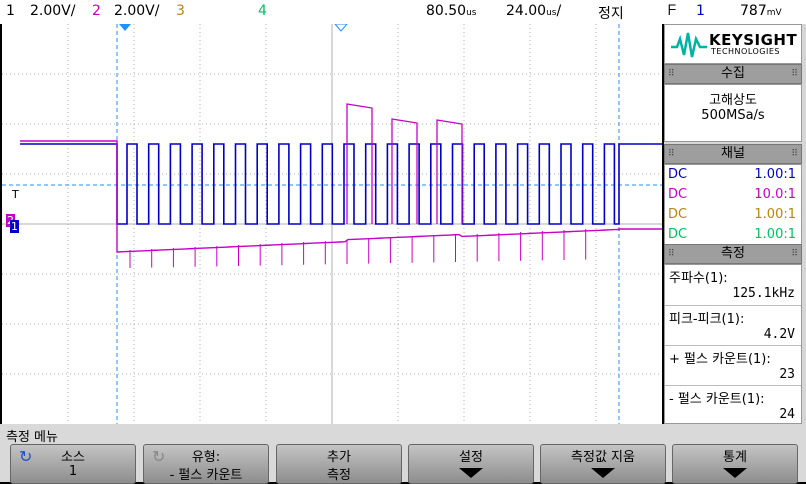 Image resolution: width=806 pixels, height=484 pixels. What do you see at coordinates (125, 27) in the screenshot?
I see `trigger-position-marker` at bounding box center [125, 27].